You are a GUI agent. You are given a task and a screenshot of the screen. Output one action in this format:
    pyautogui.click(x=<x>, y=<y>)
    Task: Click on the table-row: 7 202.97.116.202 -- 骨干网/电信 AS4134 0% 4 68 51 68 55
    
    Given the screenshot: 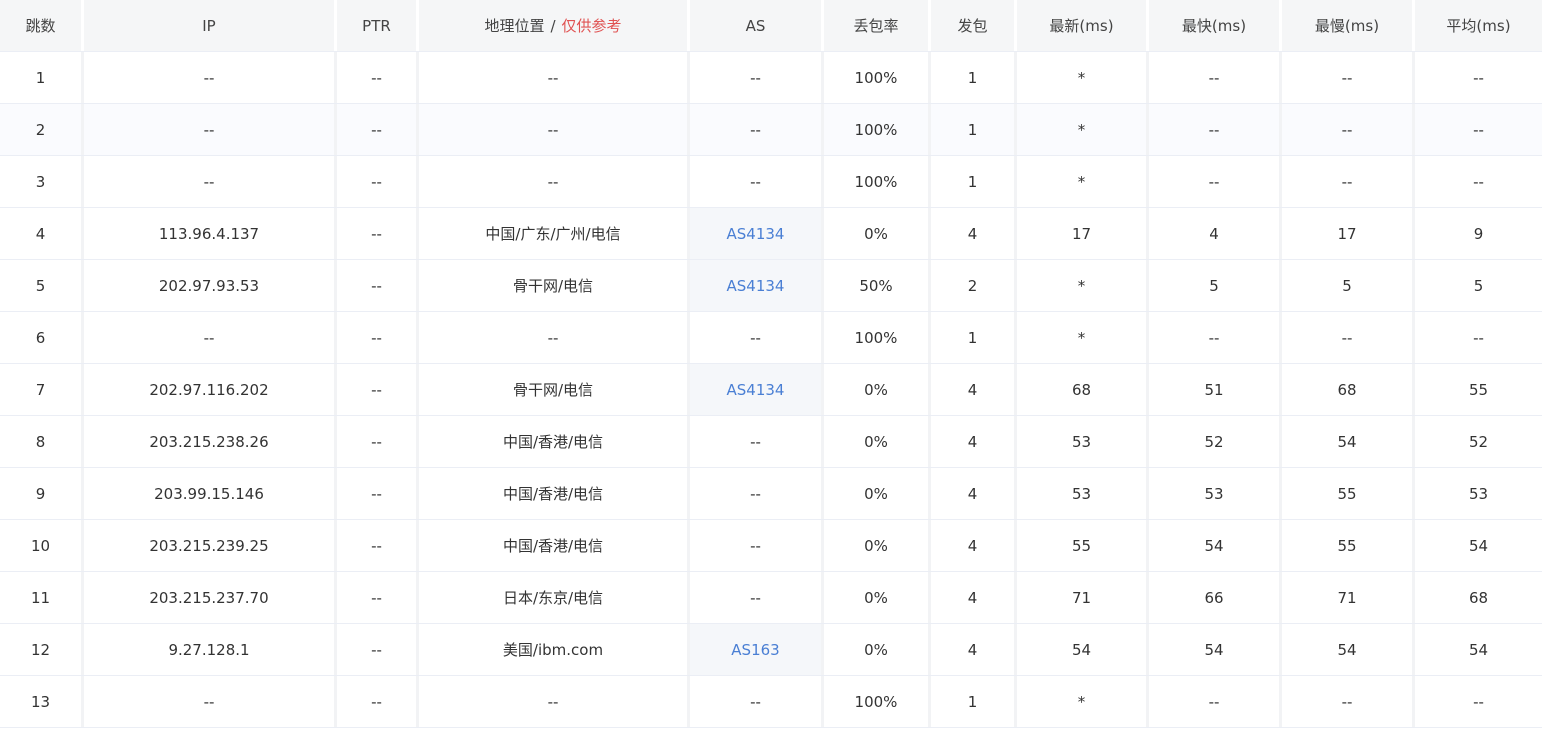 What is the action you would take?
    pyautogui.click(x=771, y=390)
    